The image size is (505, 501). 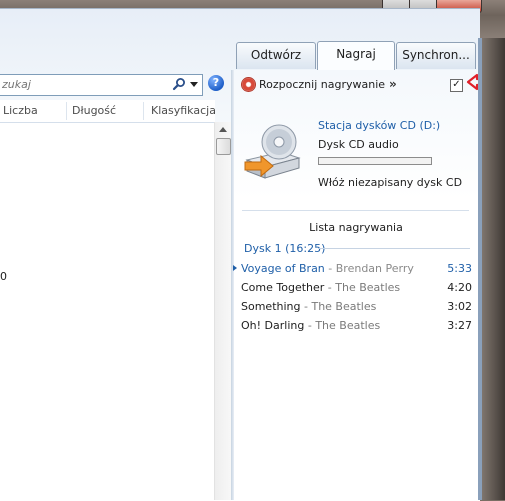 I want to click on column-rating: Klasyfikacja, so click(x=183, y=110).